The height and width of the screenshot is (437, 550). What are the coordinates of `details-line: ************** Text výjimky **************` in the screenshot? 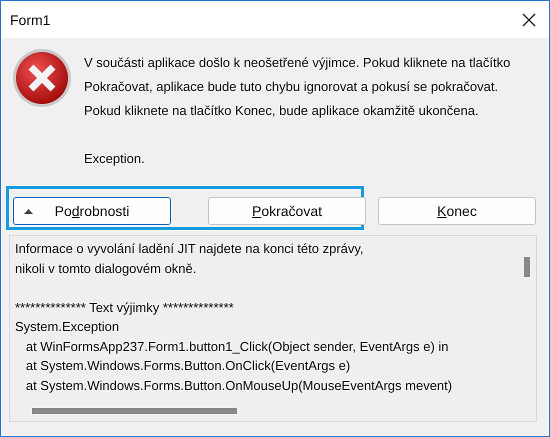 It's located at (124, 307).